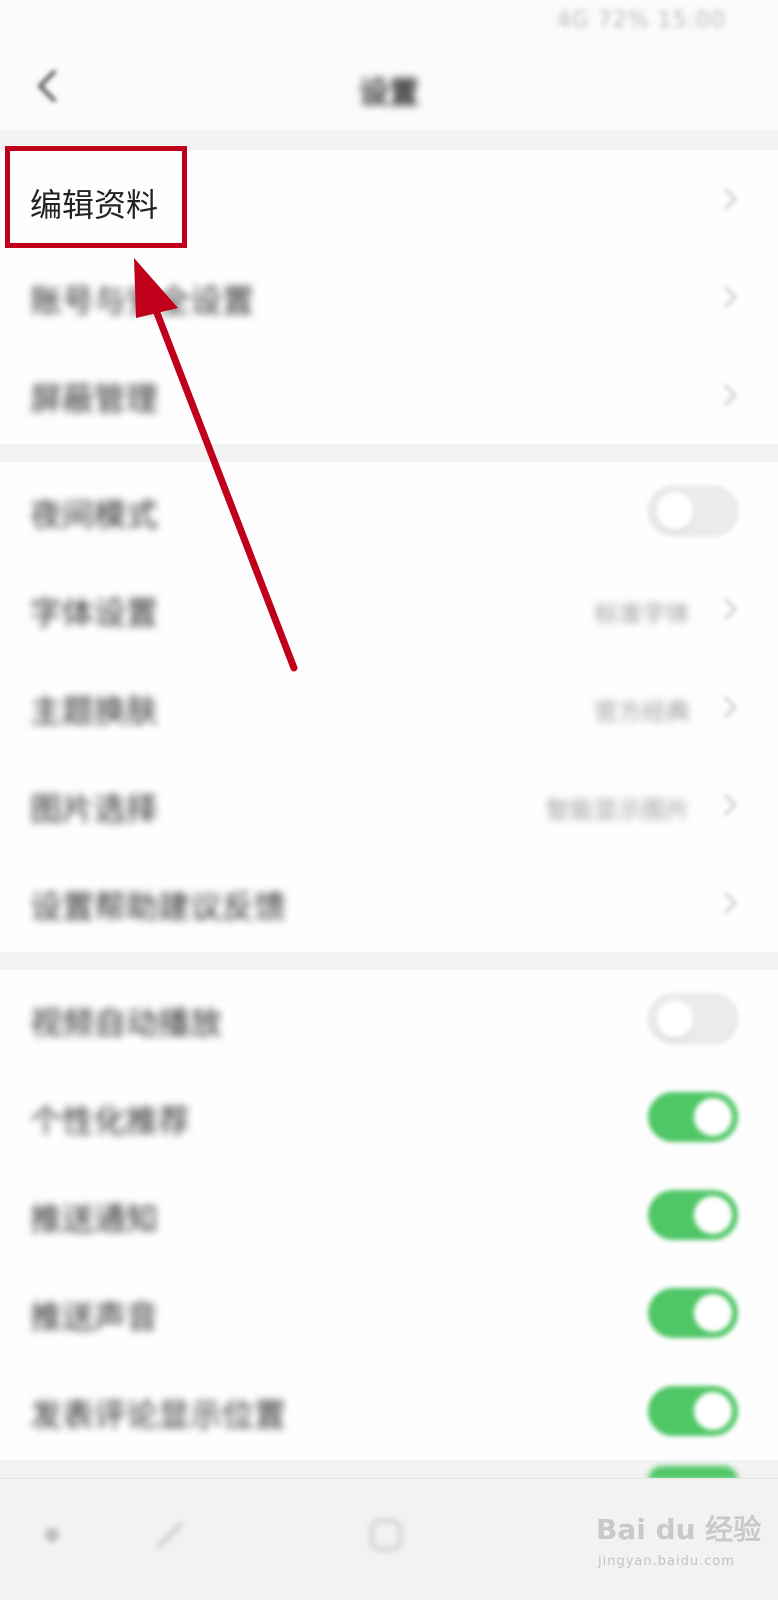  I want to click on settings-row-personalized: 个性化推荐, so click(389, 1117).